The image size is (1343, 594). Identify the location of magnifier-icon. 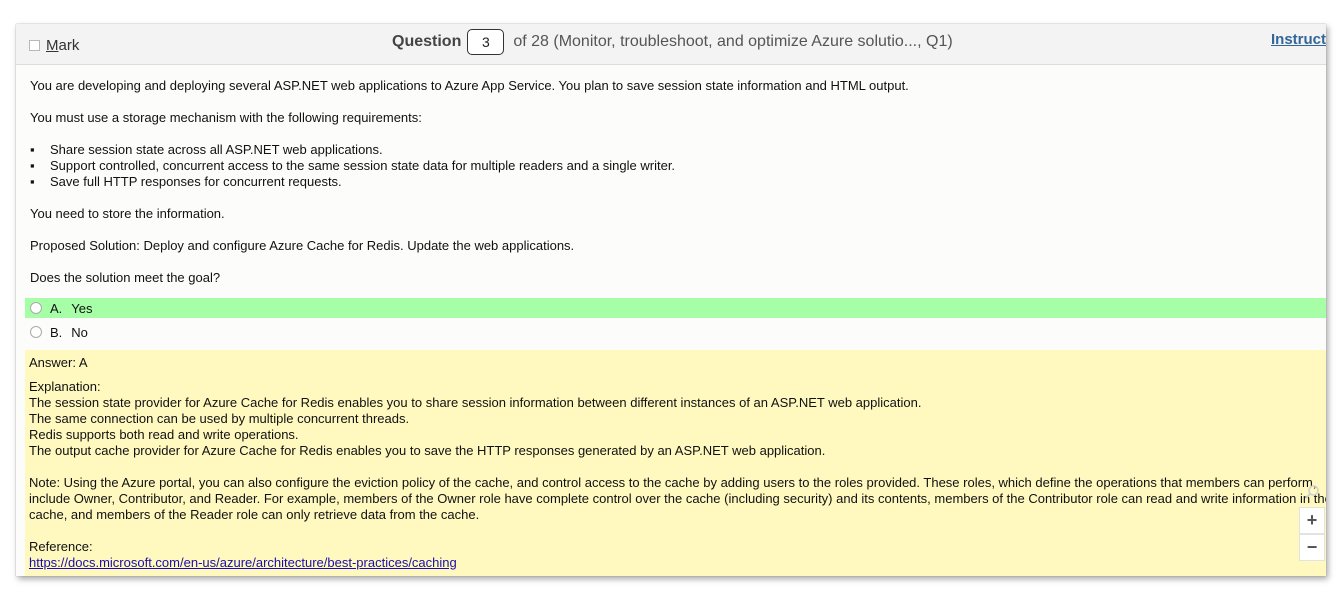
(1312, 494).